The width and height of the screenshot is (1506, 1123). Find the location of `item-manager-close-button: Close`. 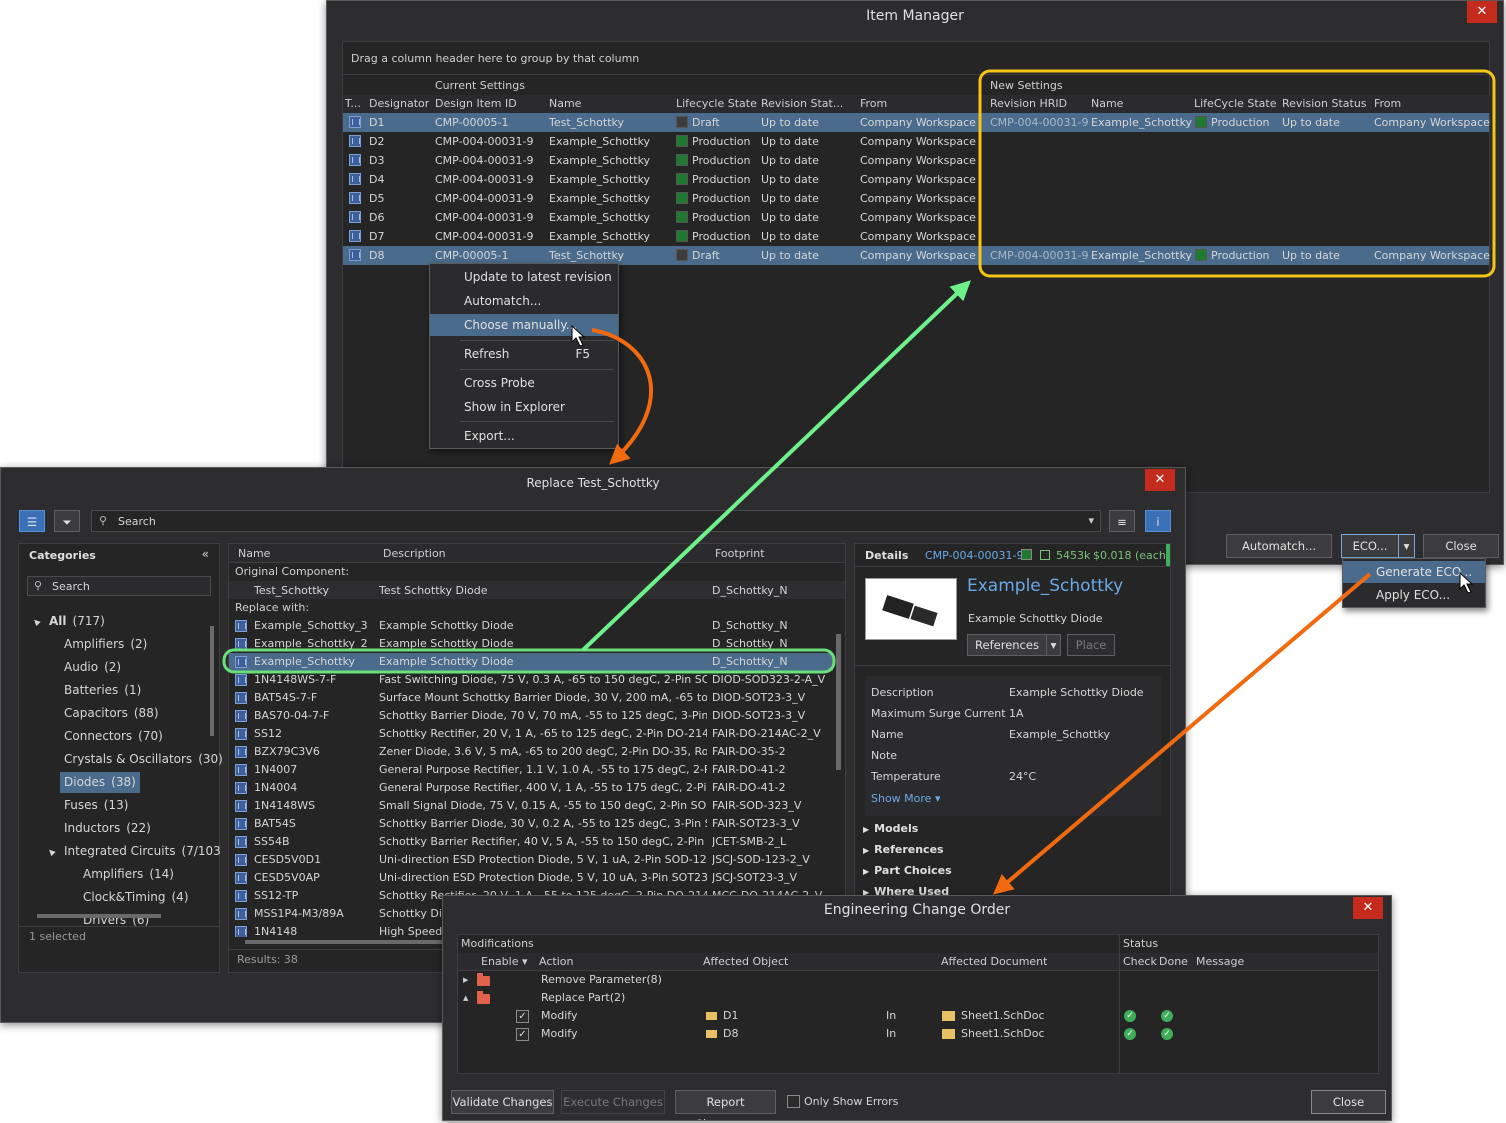

item-manager-close-button: Close is located at coordinates (1461, 546).